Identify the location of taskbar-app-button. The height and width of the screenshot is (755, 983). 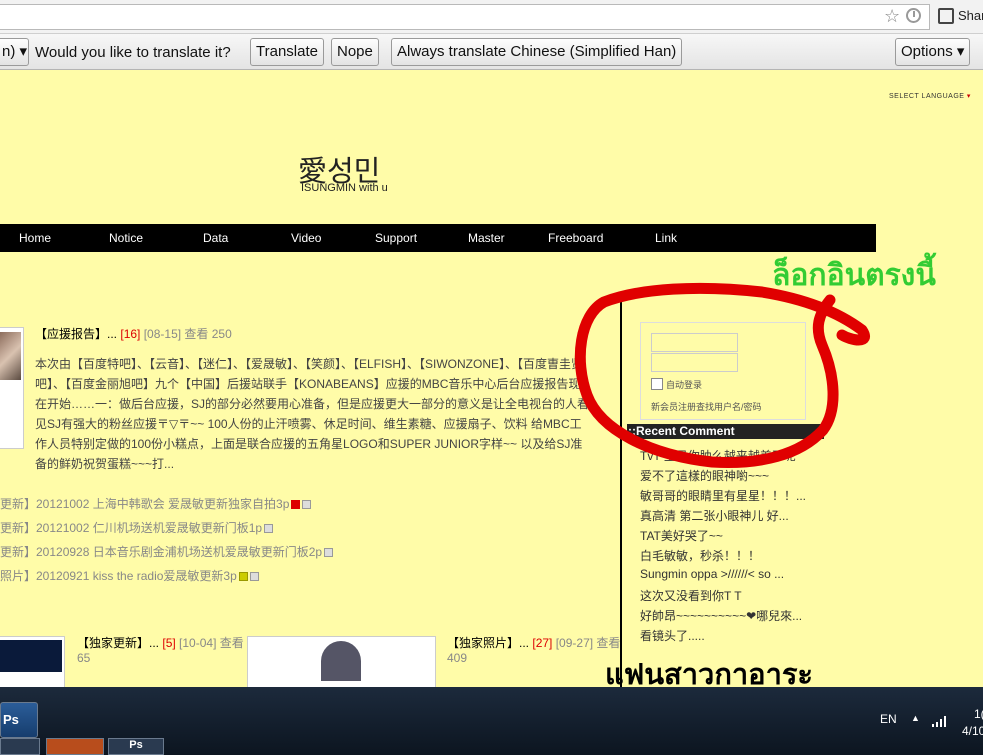
(20, 746).